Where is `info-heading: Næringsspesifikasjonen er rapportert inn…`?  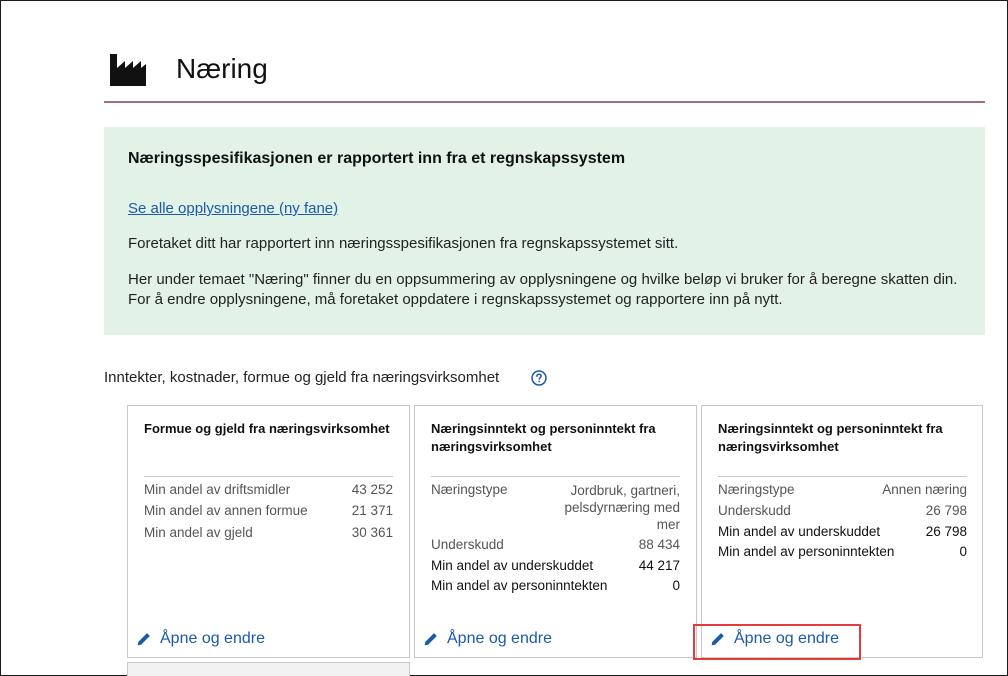 info-heading: Næringsspesifikasjonen er rapportert inn… is located at coordinates (377, 158).